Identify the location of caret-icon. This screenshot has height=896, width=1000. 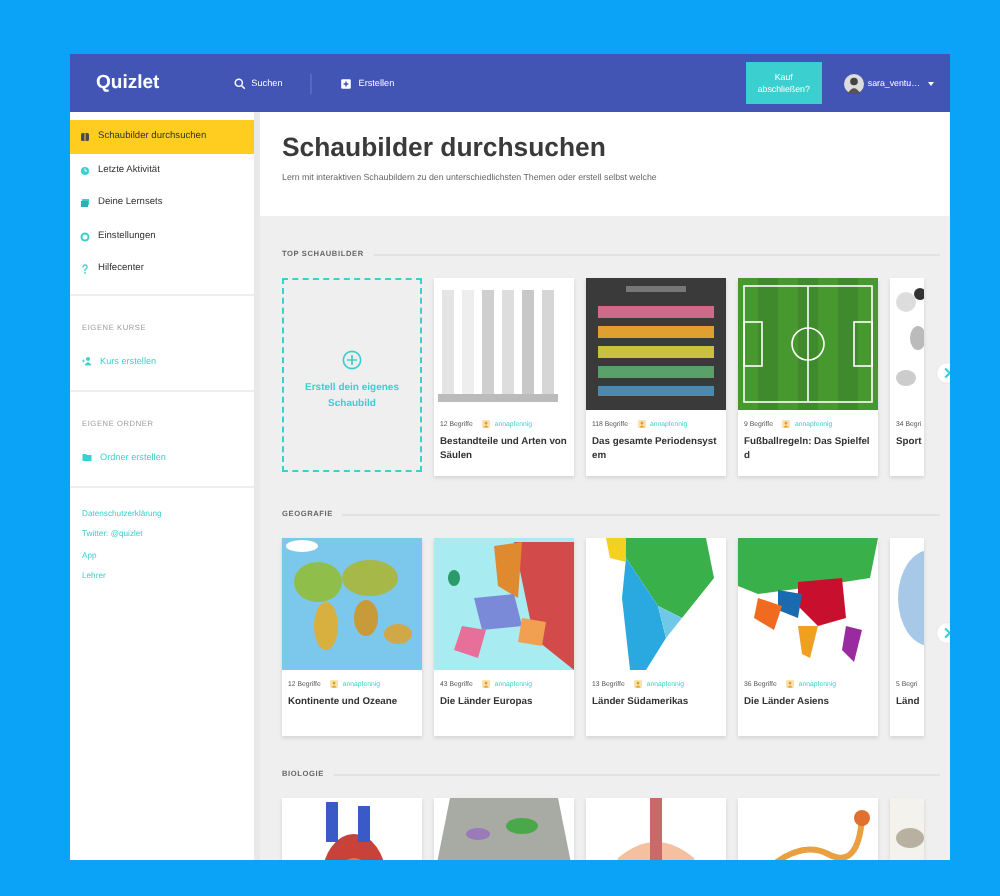
(931, 83).